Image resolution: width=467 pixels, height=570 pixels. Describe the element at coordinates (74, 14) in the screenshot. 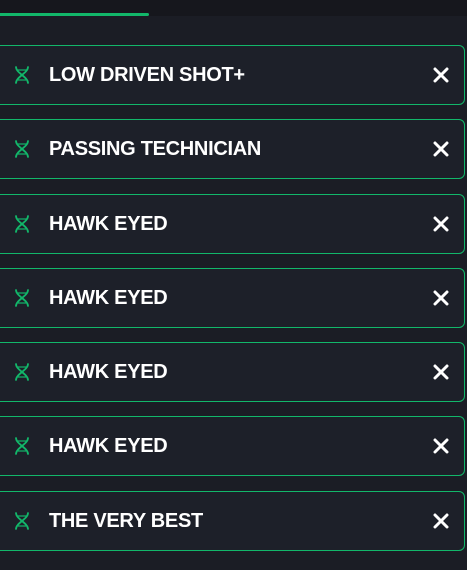

I see `active-tab-indicator` at that location.